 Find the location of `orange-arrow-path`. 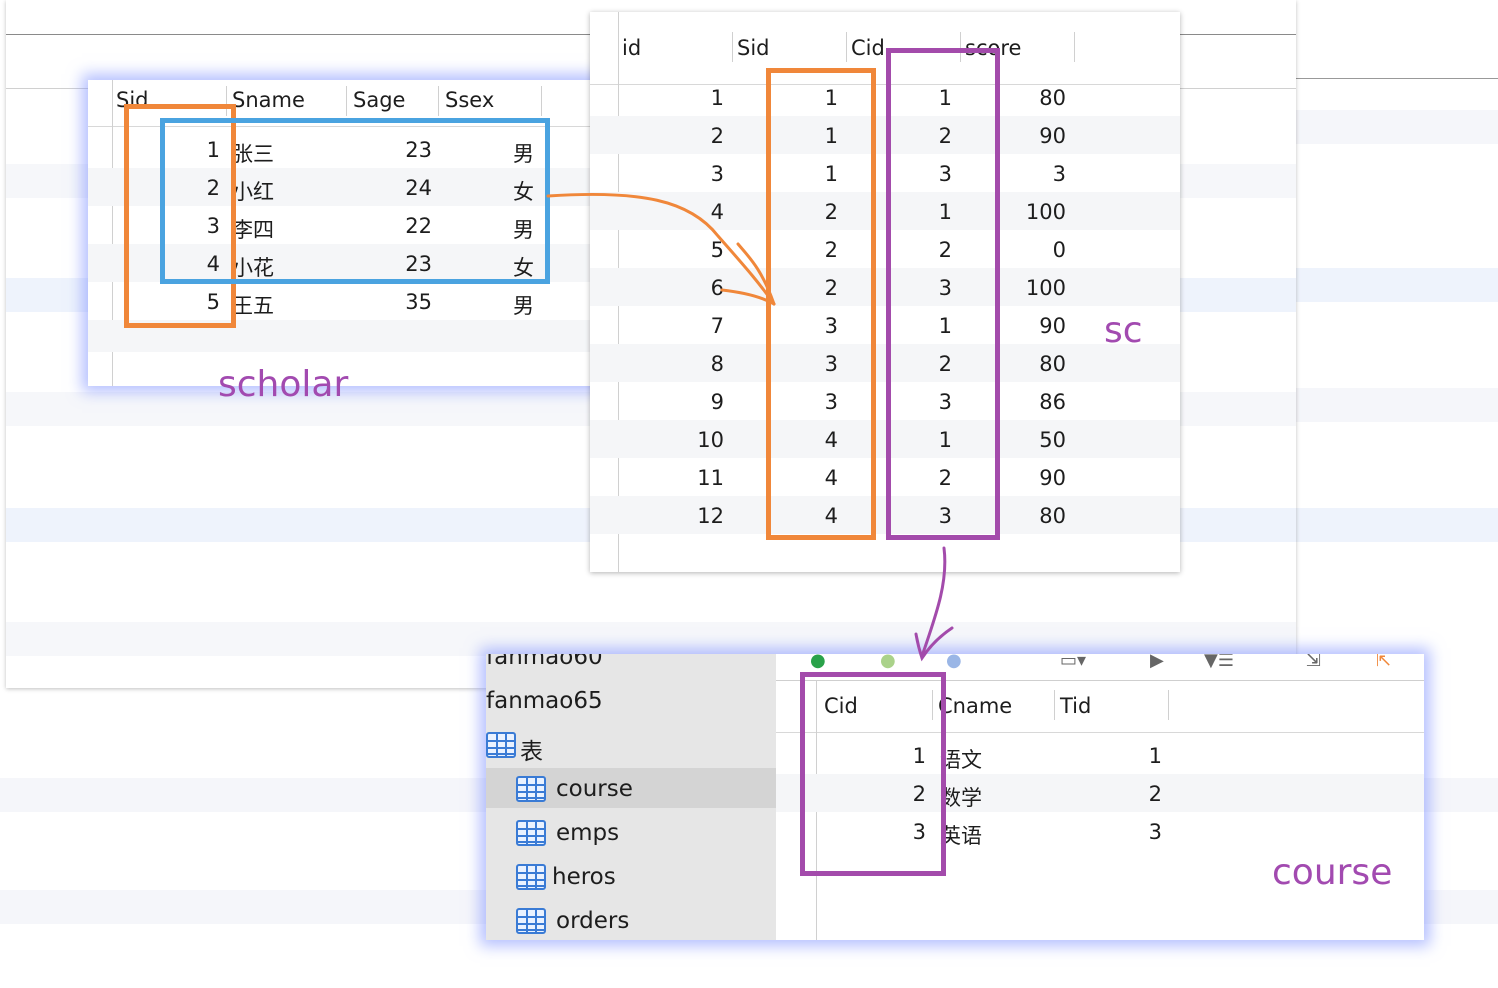

orange-arrow-path is located at coordinates (661, 249).